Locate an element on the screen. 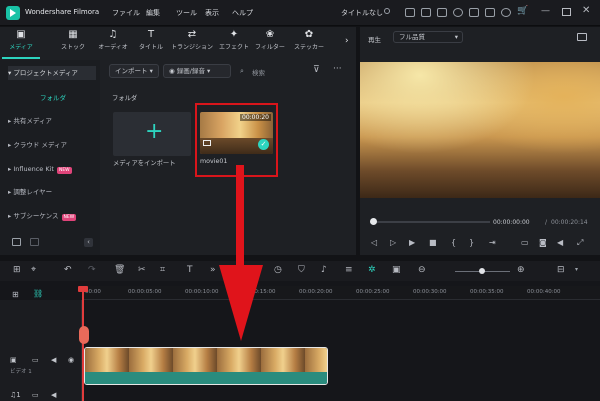 This screenshot has height=401, width=600. step-back-icon: ▷ is located at coordinates (393, 242).